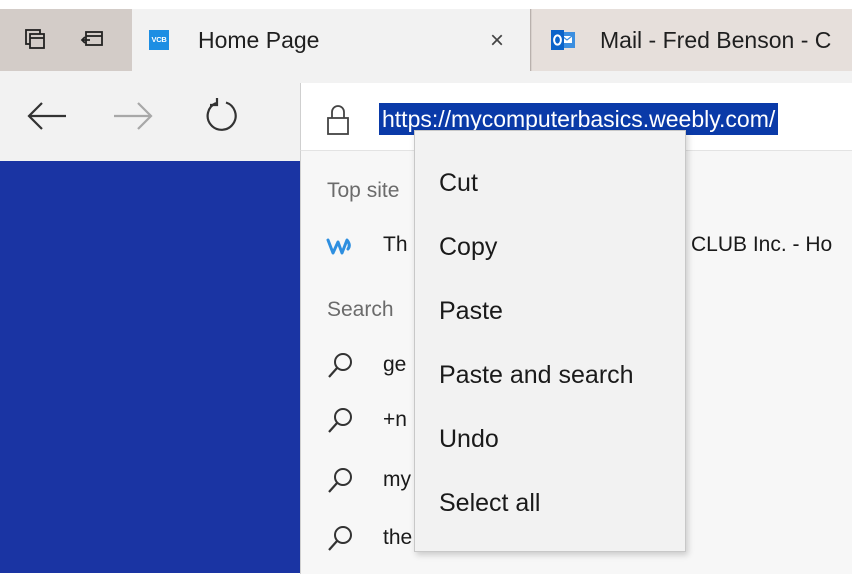 The height and width of the screenshot is (574, 852). Describe the element at coordinates (221, 116) in the screenshot. I see `refresh-icon` at that location.